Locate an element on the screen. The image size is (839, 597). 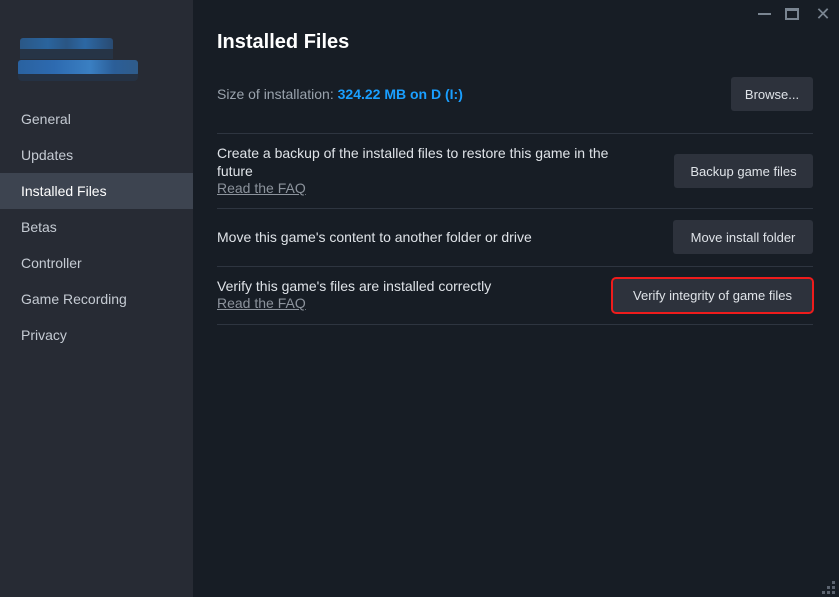
verify-faq-link: Read the FAQ is located at coordinates (261, 303).